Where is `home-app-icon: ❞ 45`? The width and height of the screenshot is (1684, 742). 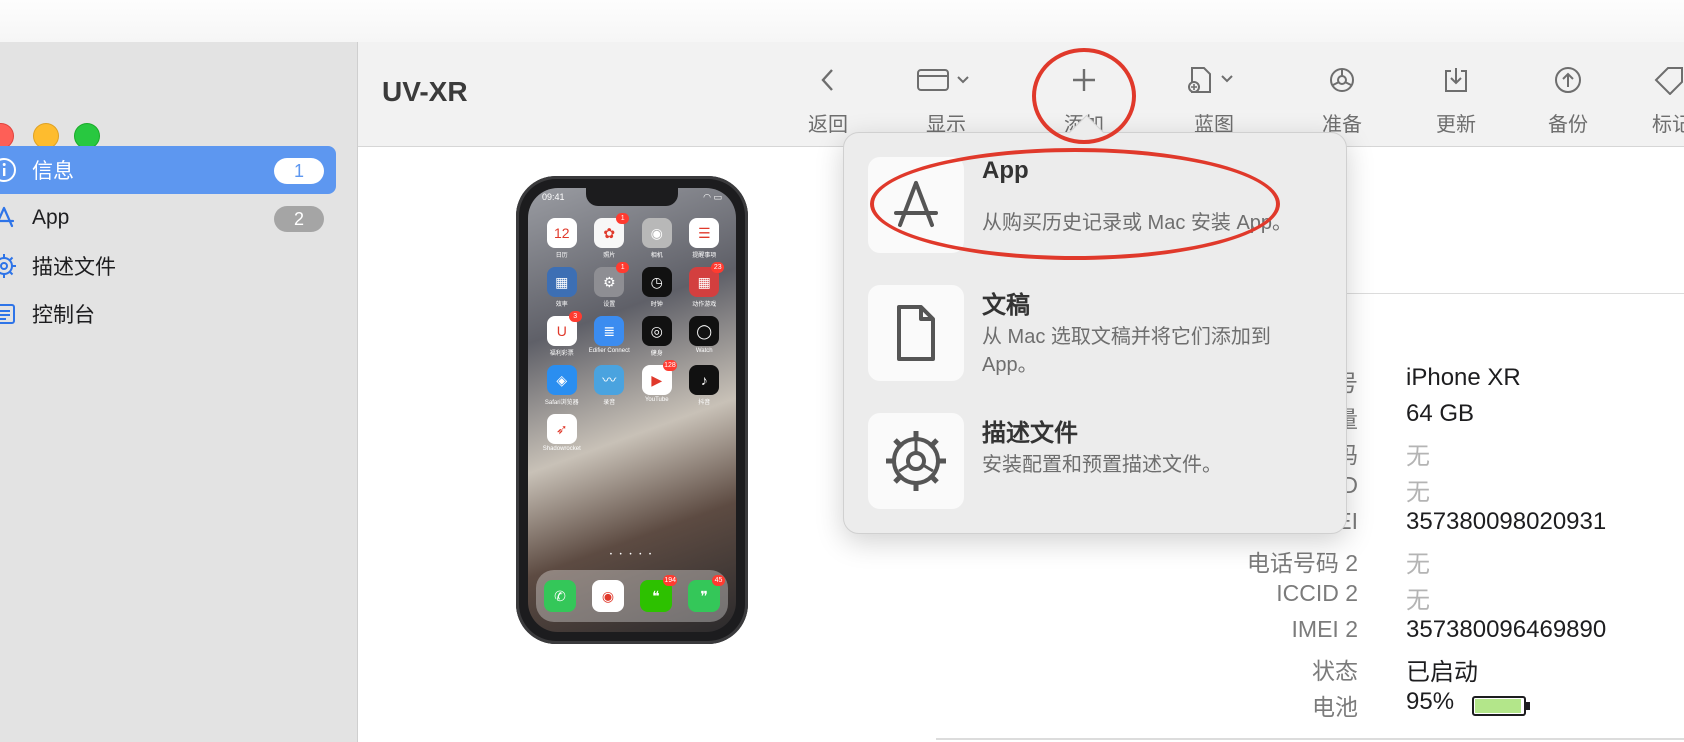
home-app-icon: ❞ 45 is located at coordinates (706, 593).